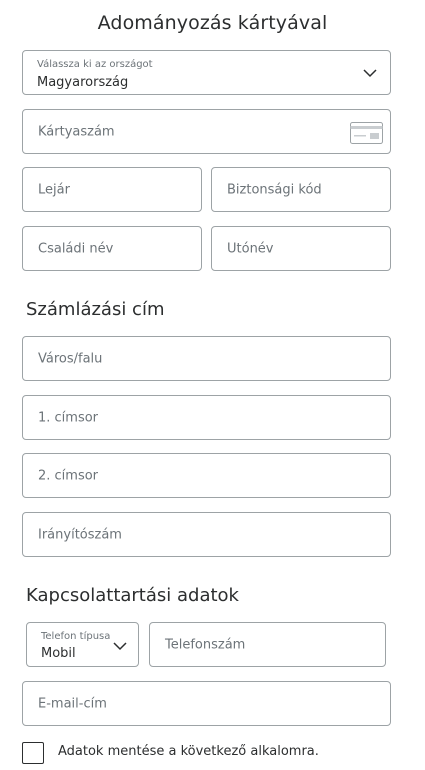 The width and height of the screenshot is (425, 770). Describe the element at coordinates (68, 417) in the screenshot. I see `address-line1-placeholder: 1. címsor` at that location.